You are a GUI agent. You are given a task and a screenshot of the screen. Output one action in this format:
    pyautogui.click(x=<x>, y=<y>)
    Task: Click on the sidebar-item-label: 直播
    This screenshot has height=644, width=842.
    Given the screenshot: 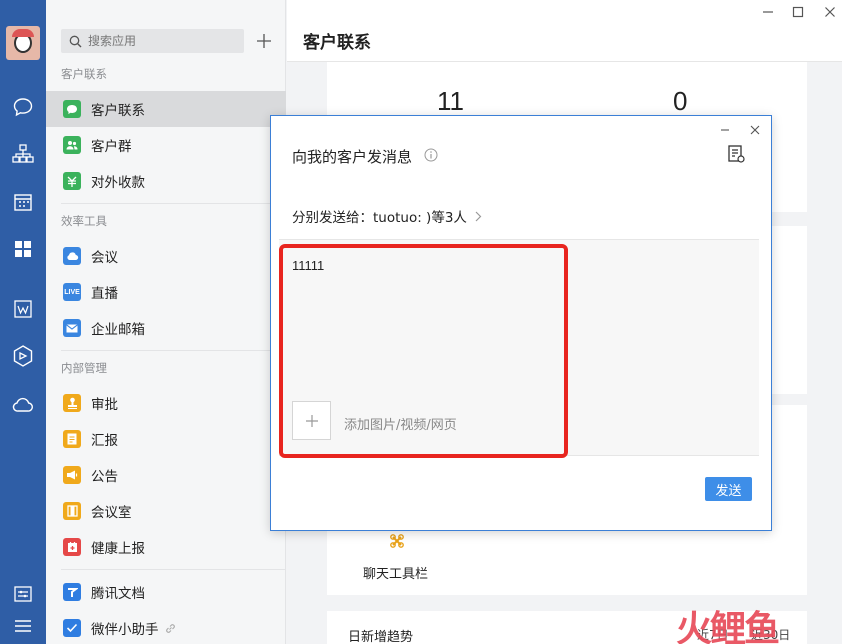 What is the action you would take?
    pyautogui.click(x=104, y=294)
    